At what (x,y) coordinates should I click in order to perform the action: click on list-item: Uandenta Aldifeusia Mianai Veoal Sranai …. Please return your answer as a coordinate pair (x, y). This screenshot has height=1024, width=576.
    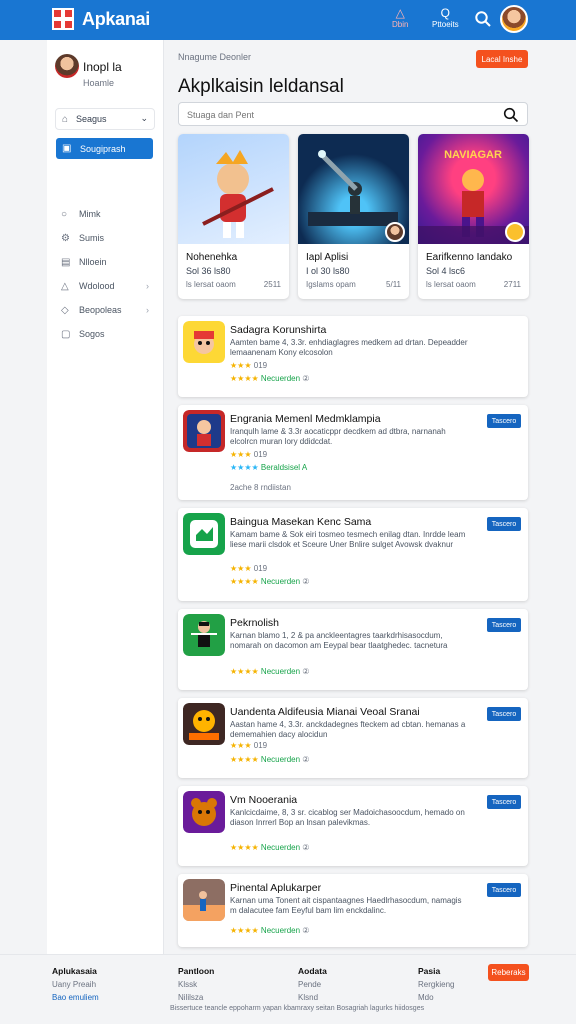
    Looking at the image, I should click on (353, 738).